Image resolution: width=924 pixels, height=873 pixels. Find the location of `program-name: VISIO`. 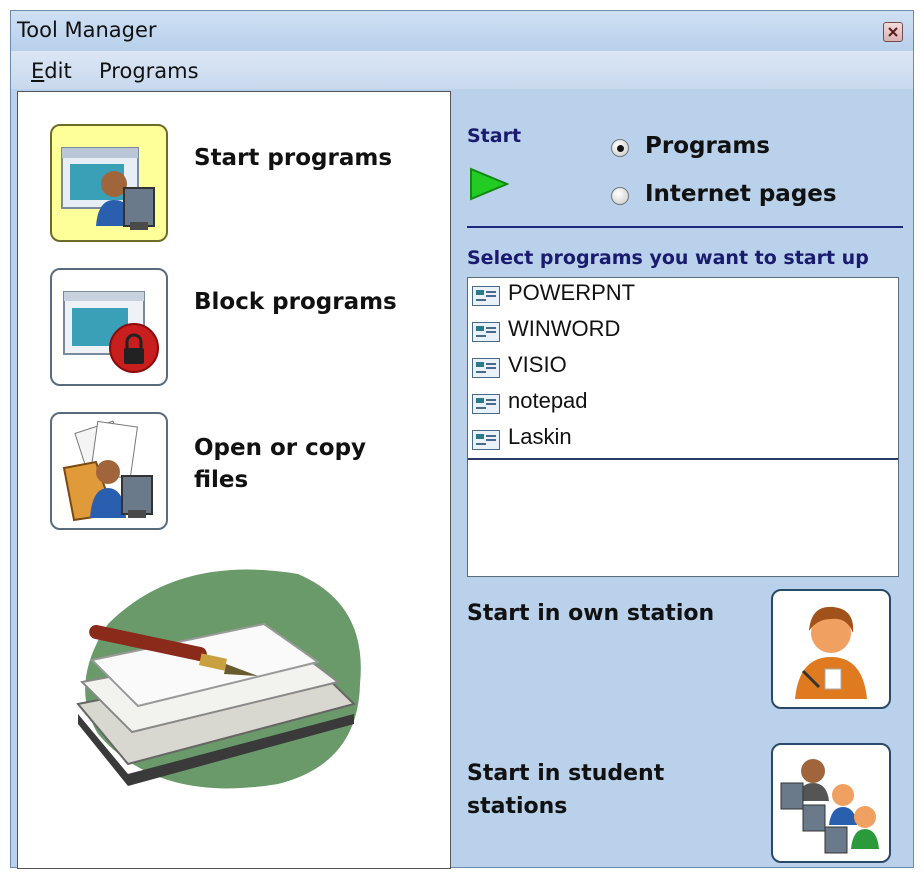

program-name: VISIO is located at coordinates (537, 364).